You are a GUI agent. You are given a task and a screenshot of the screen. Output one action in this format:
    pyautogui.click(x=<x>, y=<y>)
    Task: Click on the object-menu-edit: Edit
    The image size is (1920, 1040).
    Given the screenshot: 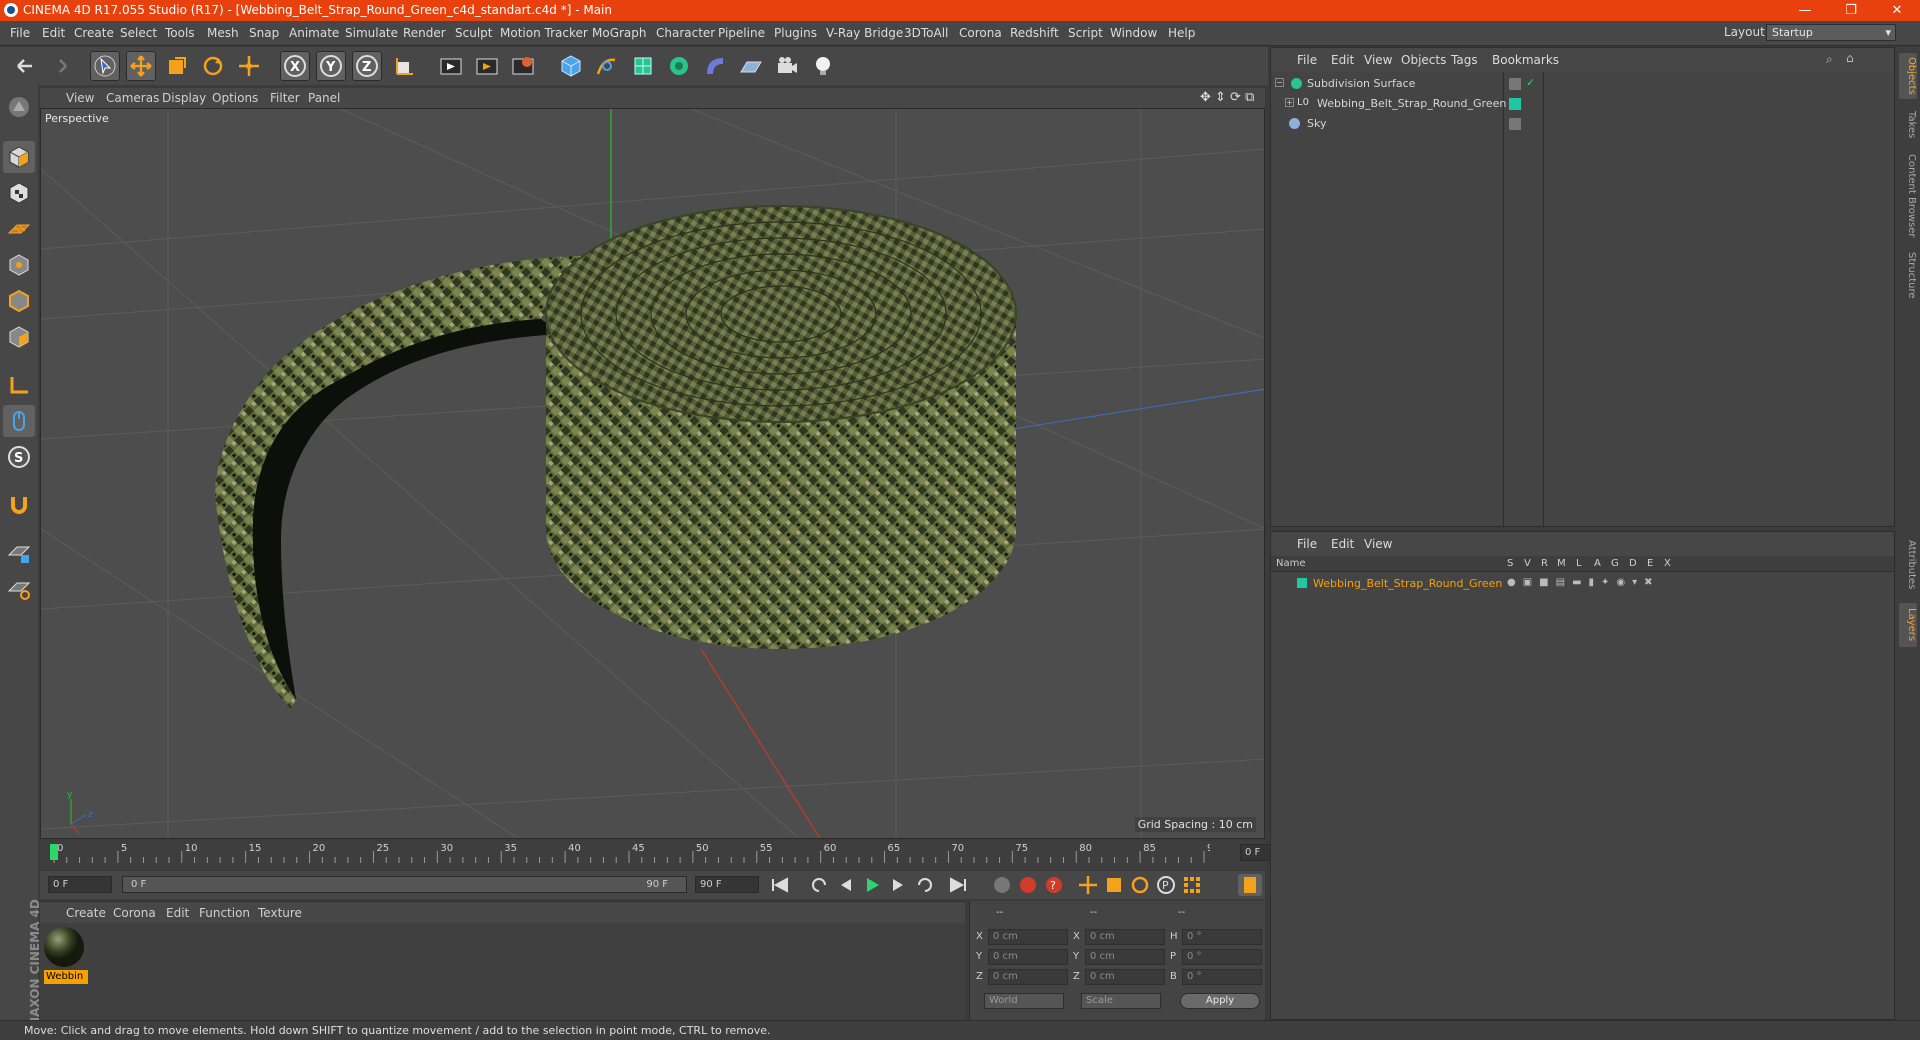 What is the action you would take?
    pyautogui.click(x=1342, y=60)
    